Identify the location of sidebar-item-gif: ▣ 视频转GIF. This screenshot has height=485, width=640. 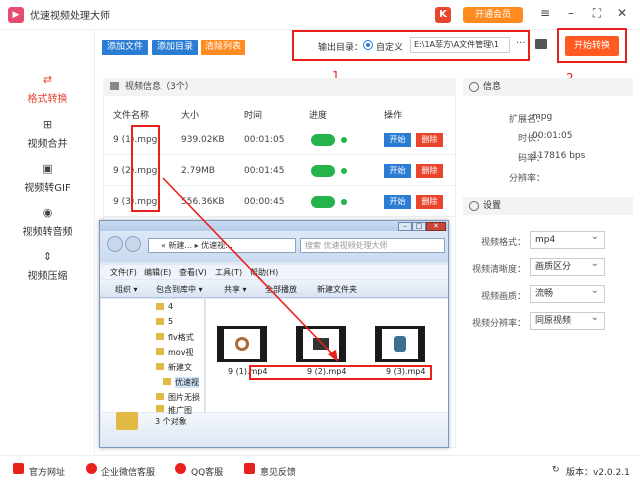
(47, 178).